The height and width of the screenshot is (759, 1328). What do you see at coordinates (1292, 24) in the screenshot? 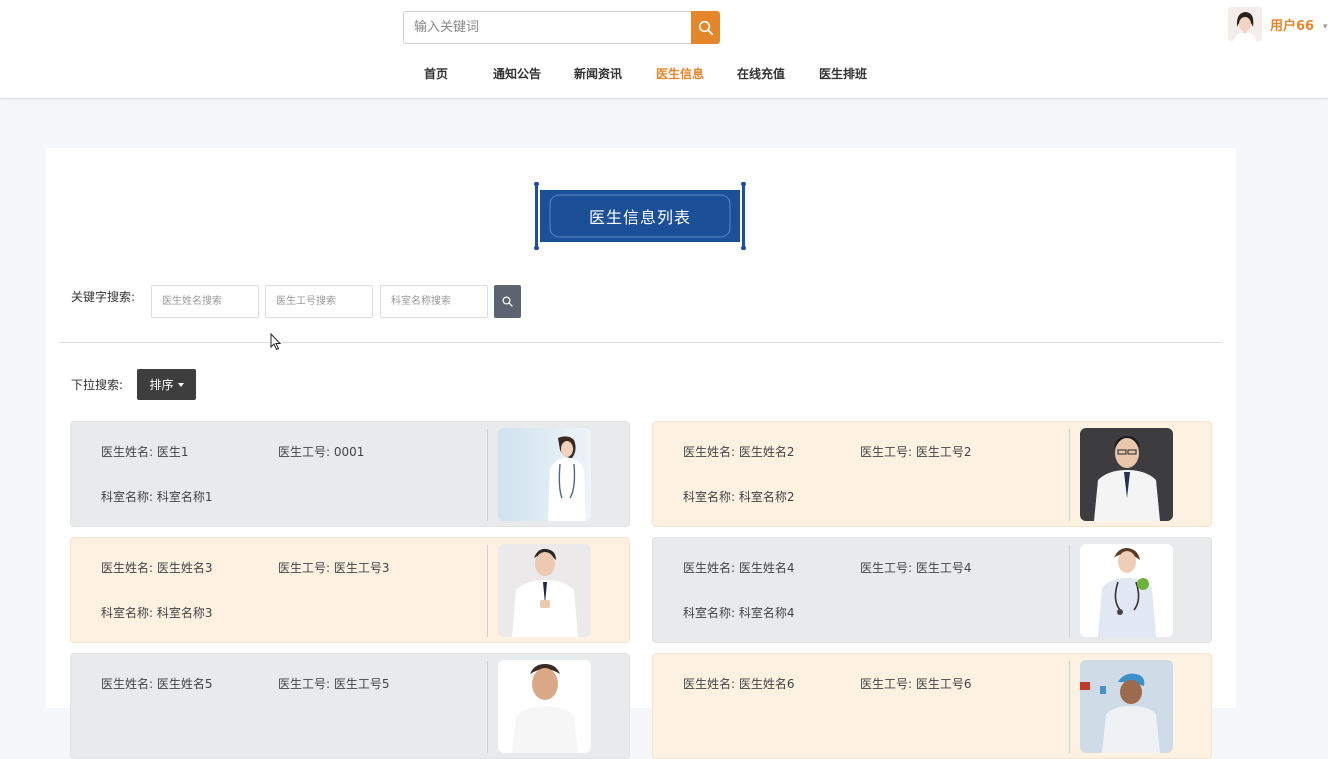
I see `user-name: 用户66` at bounding box center [1292, 24].